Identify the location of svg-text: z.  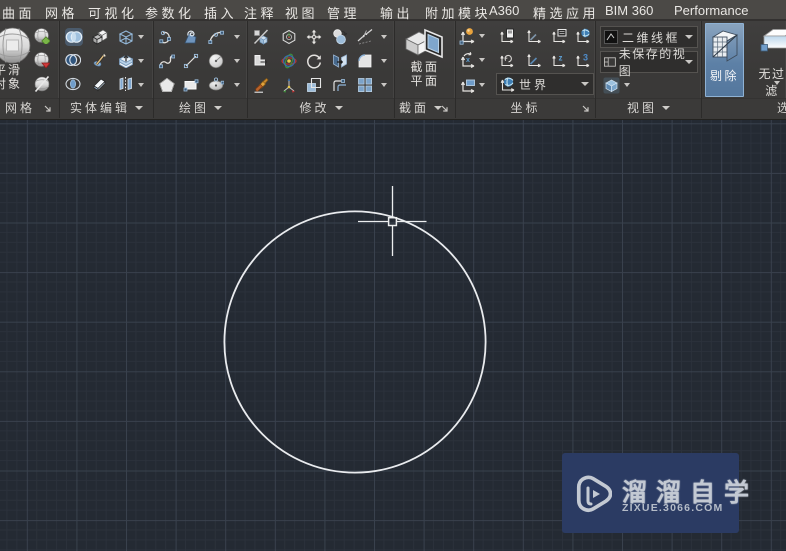
(561, 58).